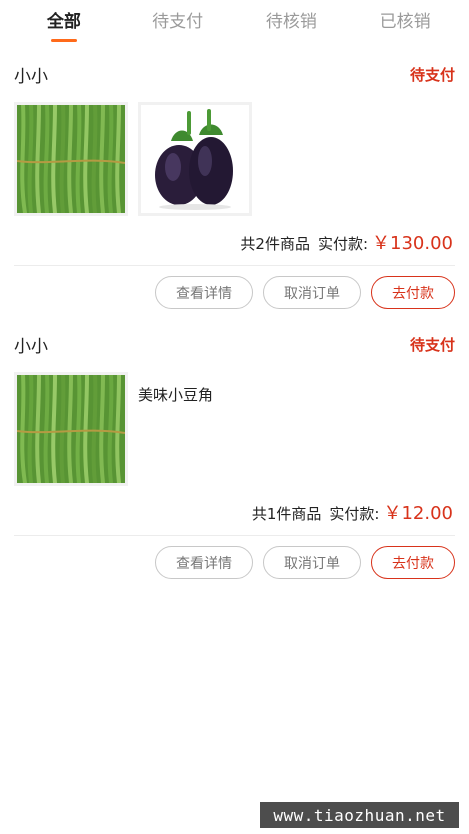 Image resolution: width=469 pixels, height=834 pixels. Describe the element at coordinates (63, 40) in the screenshot. I see `active-tab-indicator` at that location.